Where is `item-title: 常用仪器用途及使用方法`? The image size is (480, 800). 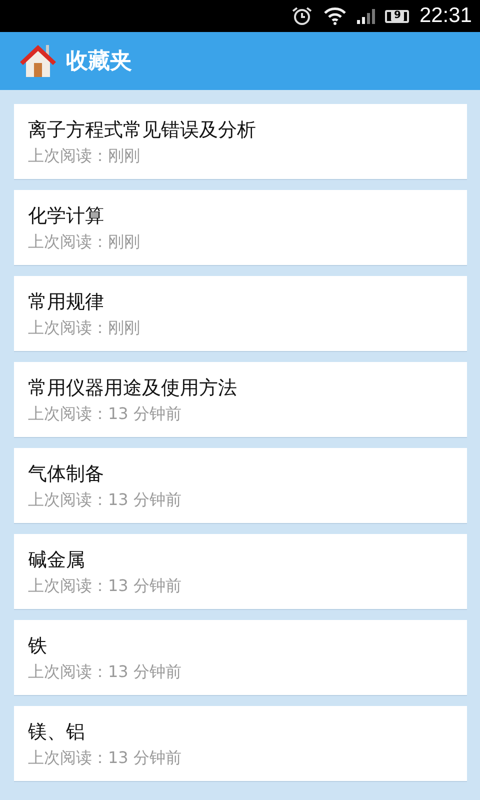 item-title: 常用仪器用途及使用方法 is located at coordinates (133, 388).